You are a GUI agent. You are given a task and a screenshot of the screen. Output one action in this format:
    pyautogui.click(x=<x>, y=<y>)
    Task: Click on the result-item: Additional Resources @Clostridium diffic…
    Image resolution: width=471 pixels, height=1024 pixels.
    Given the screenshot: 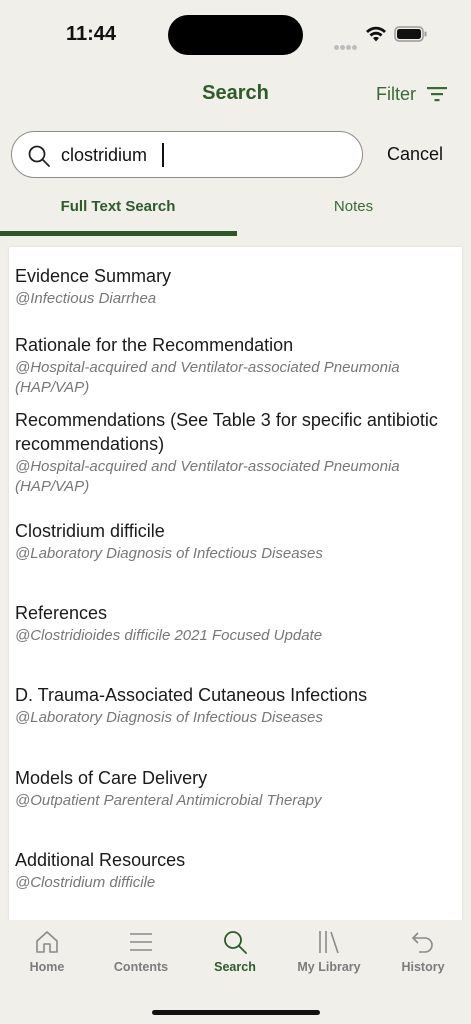 What is the action you would take?
    pyautogui.click(x=237, y=870)
    